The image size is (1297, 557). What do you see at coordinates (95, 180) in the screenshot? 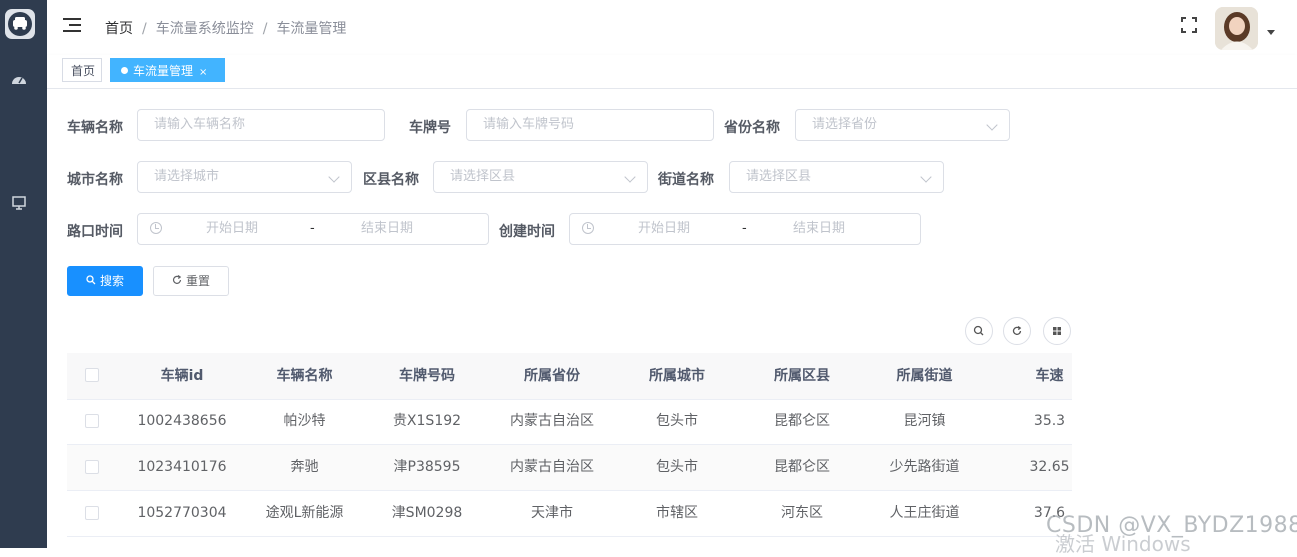
I see `city-label: 城市名称` at bounding box center [95, 180].